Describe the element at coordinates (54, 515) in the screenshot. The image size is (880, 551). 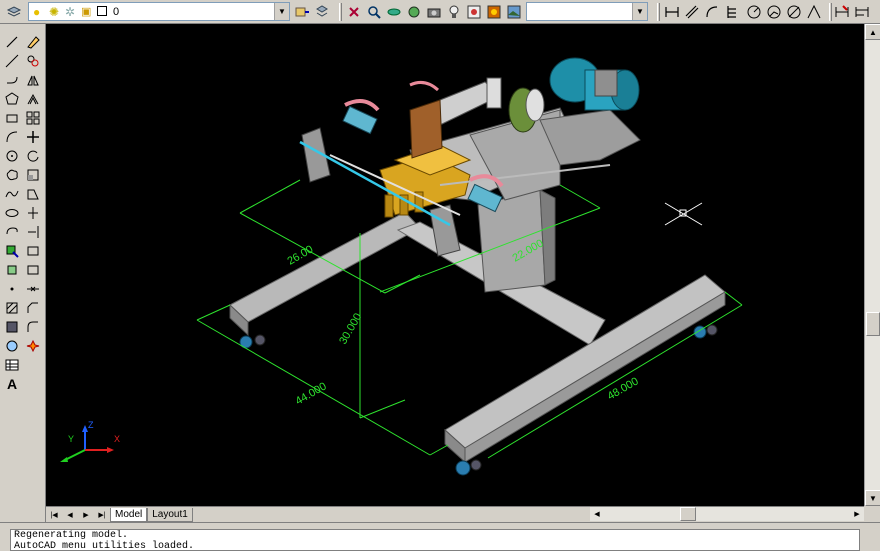
I see `first-tab-icon: |◀` at that location.